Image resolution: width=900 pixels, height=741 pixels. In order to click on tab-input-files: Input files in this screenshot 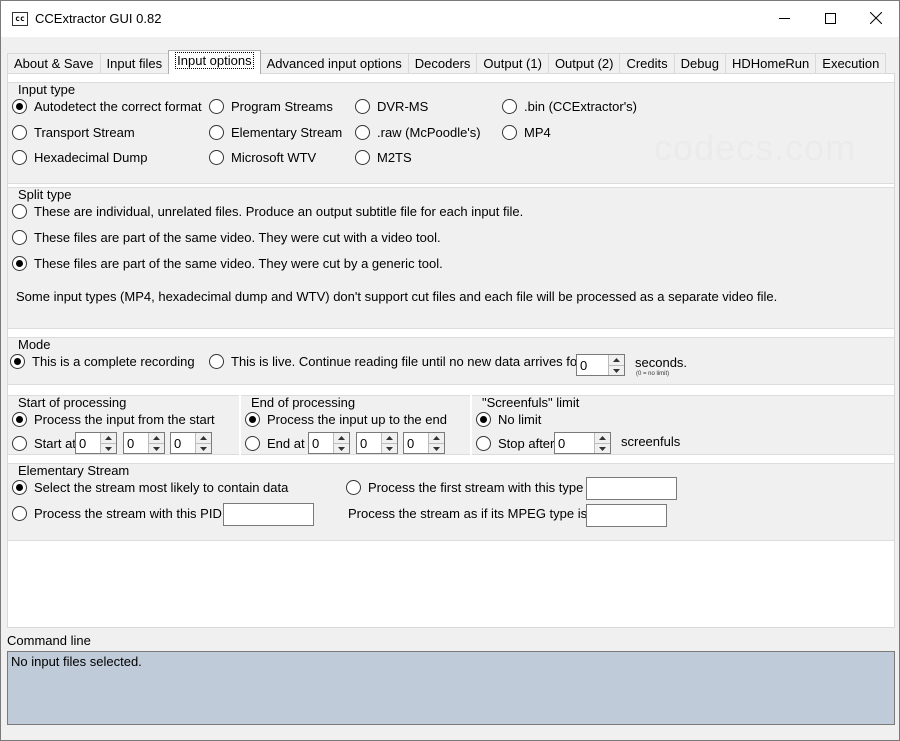, I will do `click(134, 63)`.